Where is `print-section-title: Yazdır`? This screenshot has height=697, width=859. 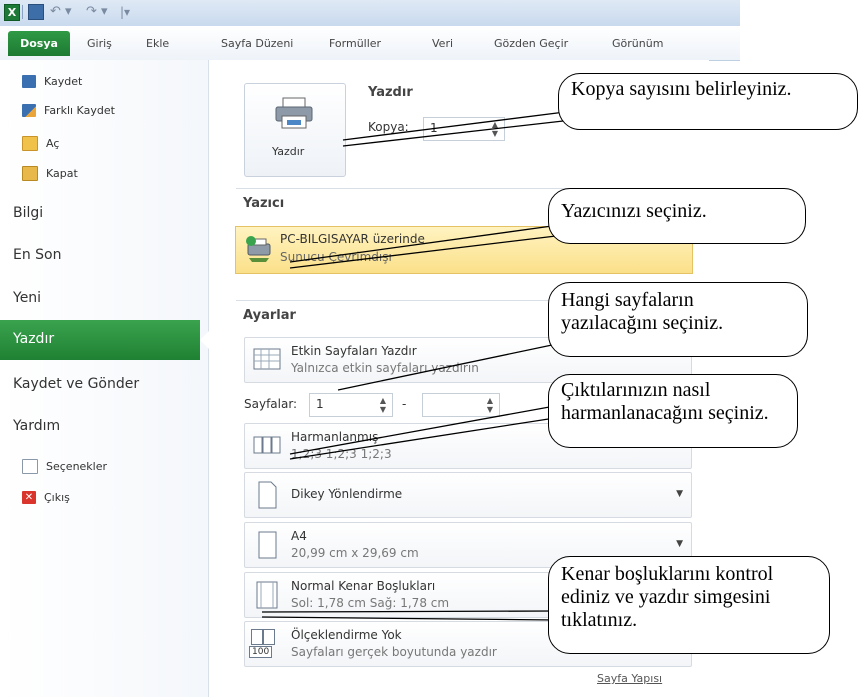 print-section-title: Yazdır is located at coordinates (390, 92).